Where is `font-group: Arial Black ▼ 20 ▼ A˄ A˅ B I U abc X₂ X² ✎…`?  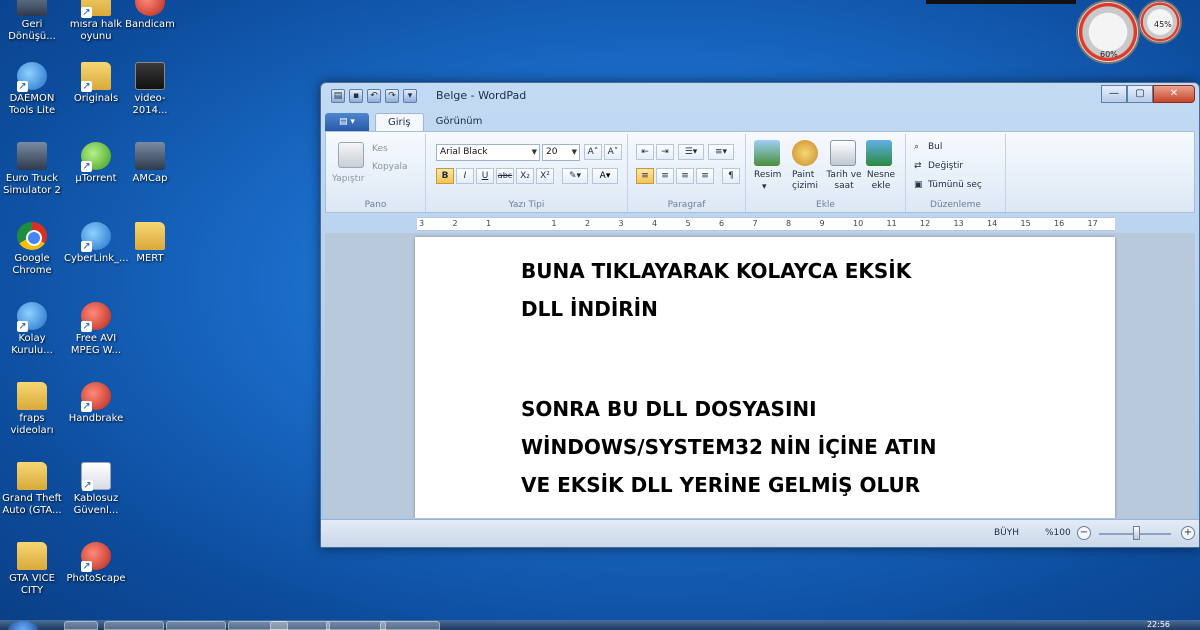
font-group: Arial Black ▼ 20 ▼ A˄ A˅ B I U abc X₂ X² ✎… is located at coordinates (527, 173).